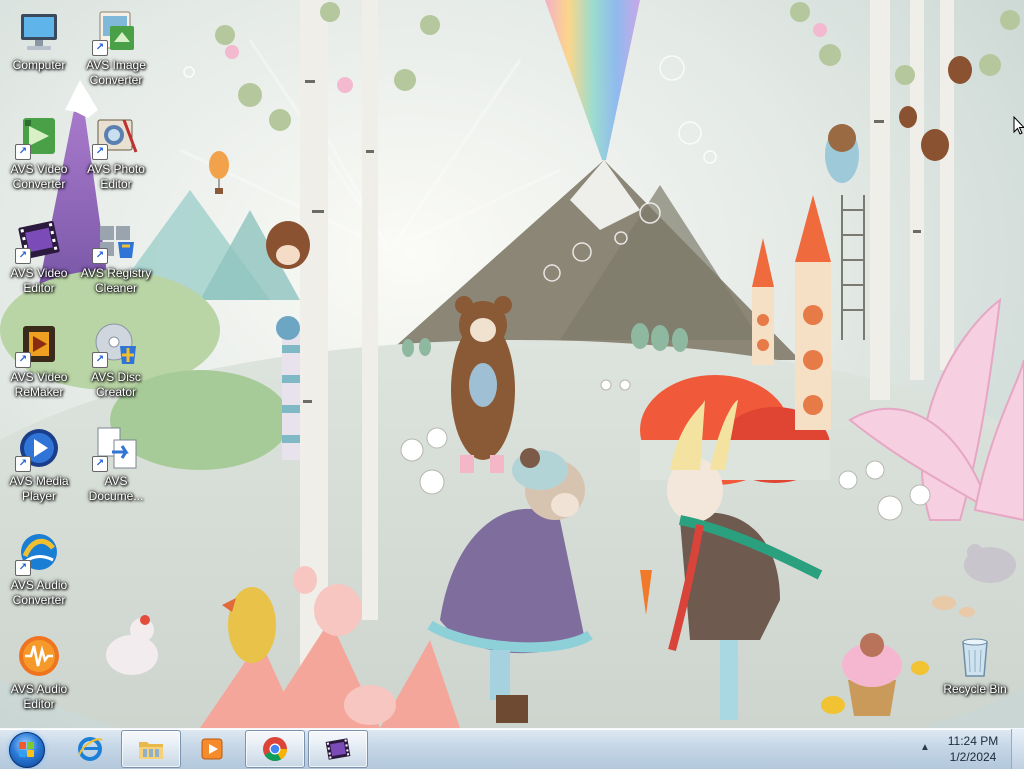 Image resolution: width=1024 pixels, height=769 pixels. I want to click on internet-explorer-icon, so click(90, 749).